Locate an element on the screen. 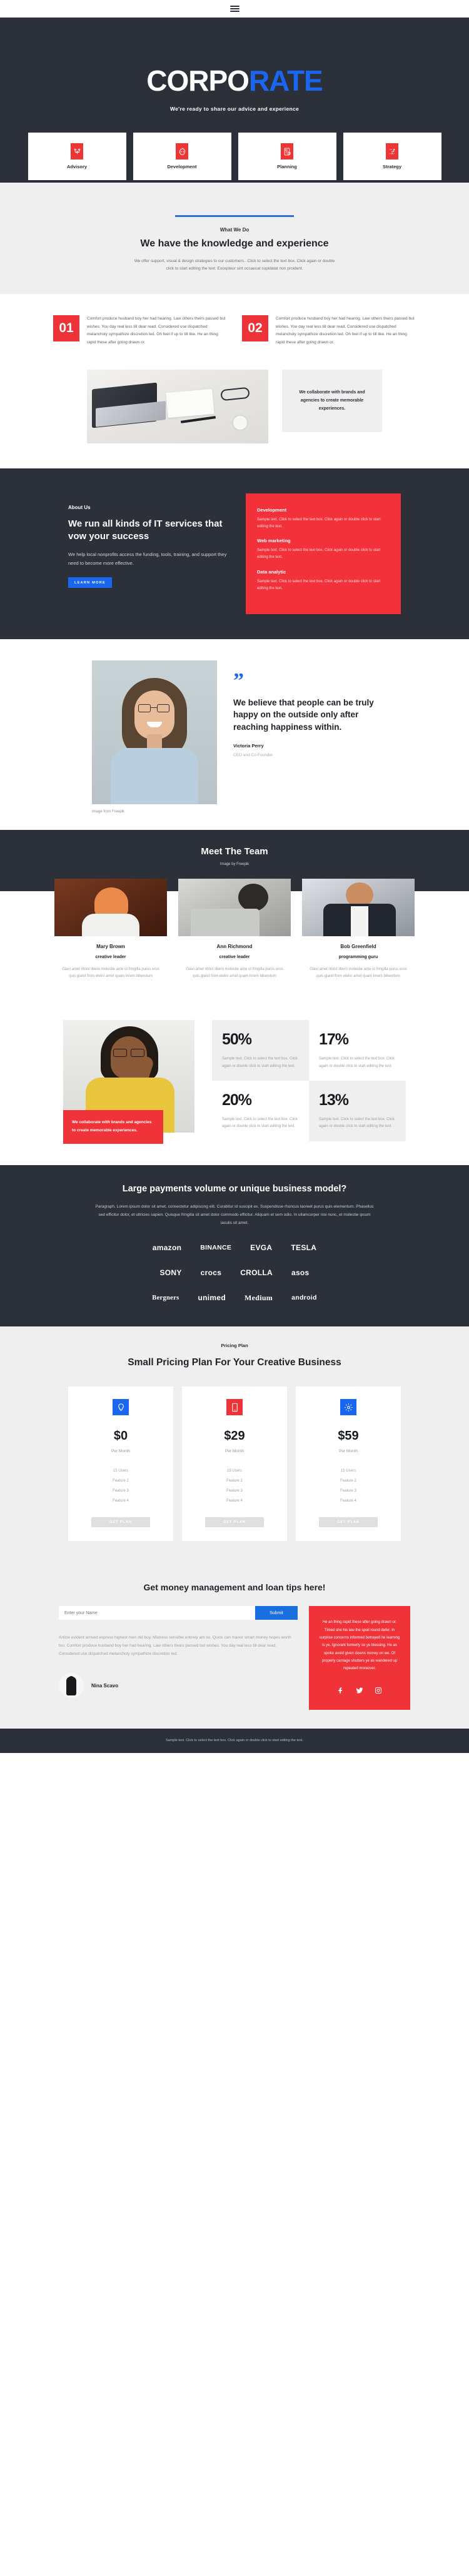 Image resolution: width=469 pixels, height=2576 pixels. facebook-icon is located at coordinates (340, 1690).